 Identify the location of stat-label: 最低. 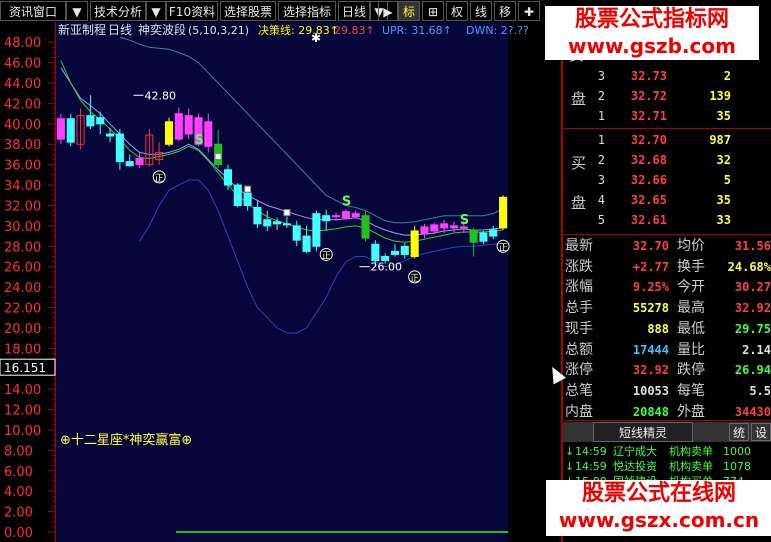
(691, 328).